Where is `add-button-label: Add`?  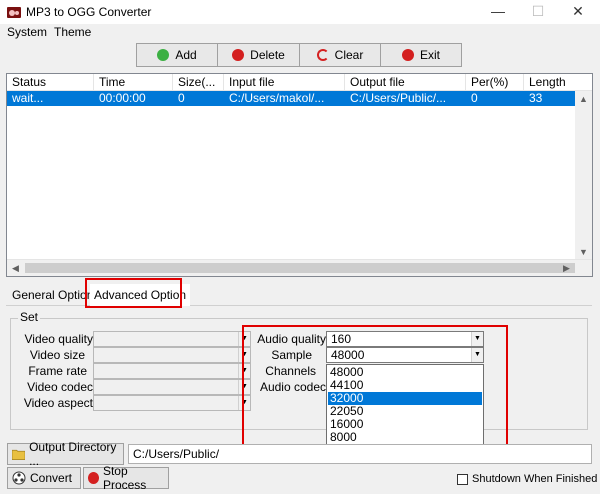 add-button-label: Add is located at coordinates (186, 55).